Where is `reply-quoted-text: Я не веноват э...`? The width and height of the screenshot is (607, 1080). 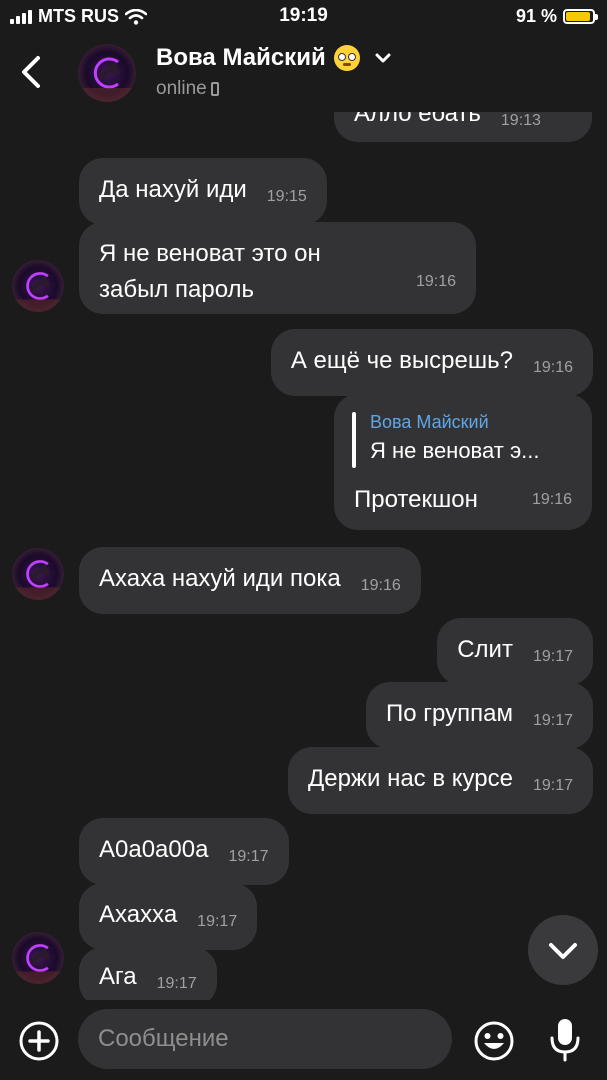 reply-quoted-text: Я не веноват э... is located at coordinates (455, 450).